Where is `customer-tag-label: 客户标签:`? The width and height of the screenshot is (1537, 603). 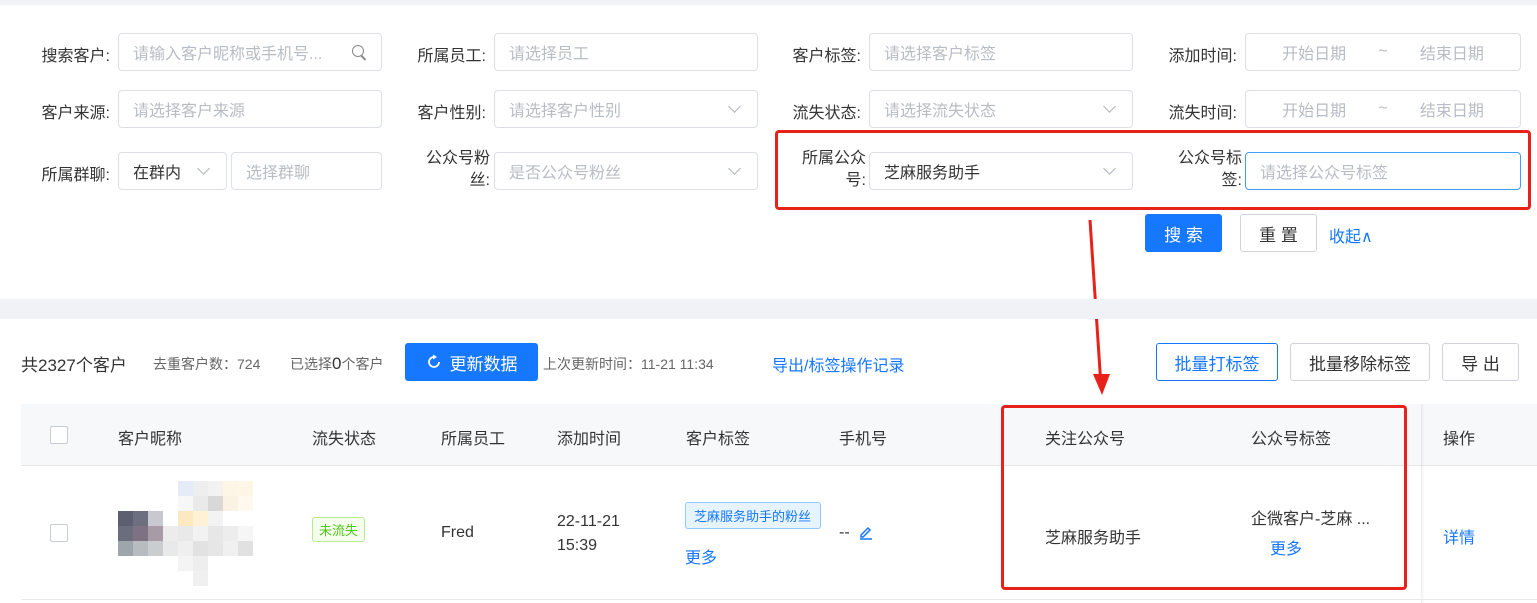
customer-tag-label: 客户标签: is located at coordinates (826, 56).